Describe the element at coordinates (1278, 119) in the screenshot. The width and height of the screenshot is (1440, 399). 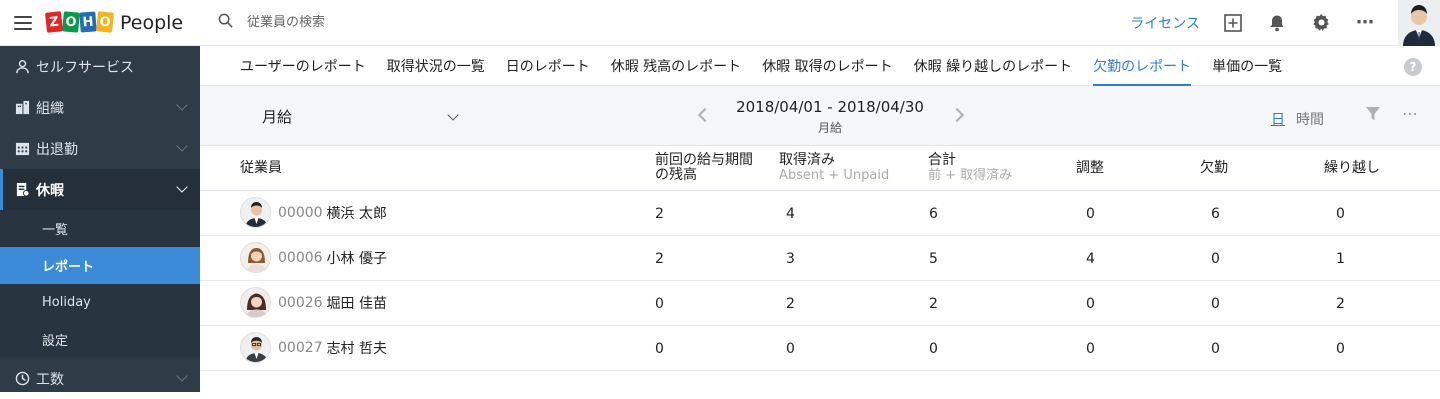
I see `view-day-toggle: 日` at that location.